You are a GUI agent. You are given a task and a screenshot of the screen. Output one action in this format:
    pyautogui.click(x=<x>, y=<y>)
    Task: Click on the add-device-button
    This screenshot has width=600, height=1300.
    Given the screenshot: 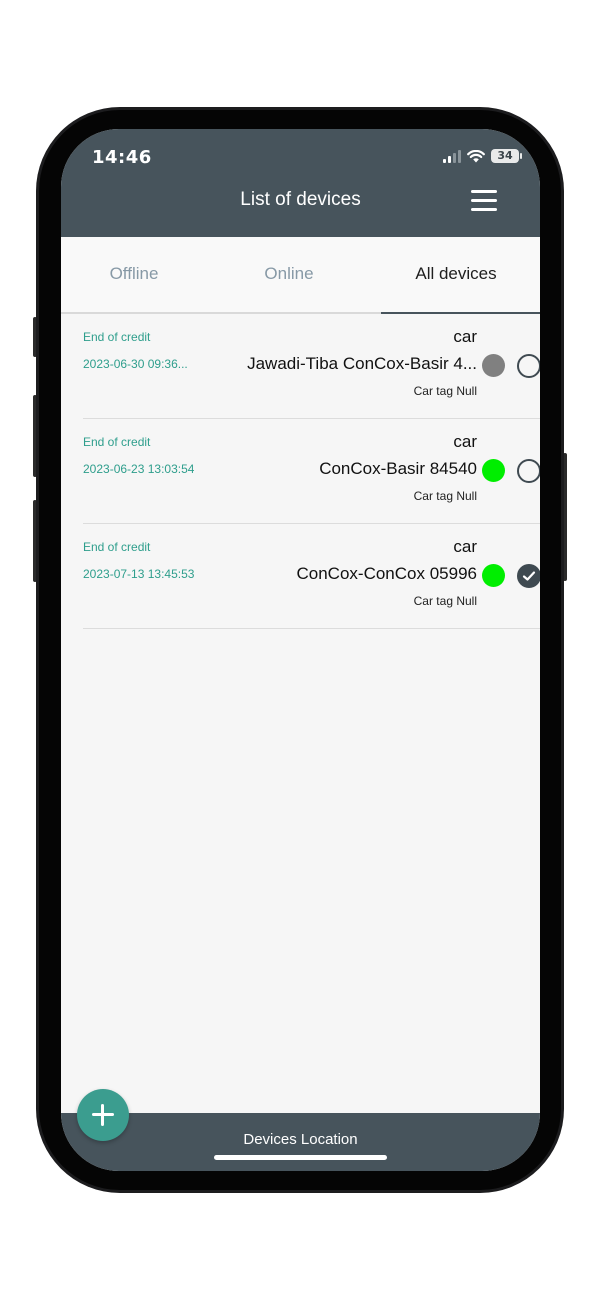 What is the action you would take?
    pyautogui.click(x=103, y=1115)
    